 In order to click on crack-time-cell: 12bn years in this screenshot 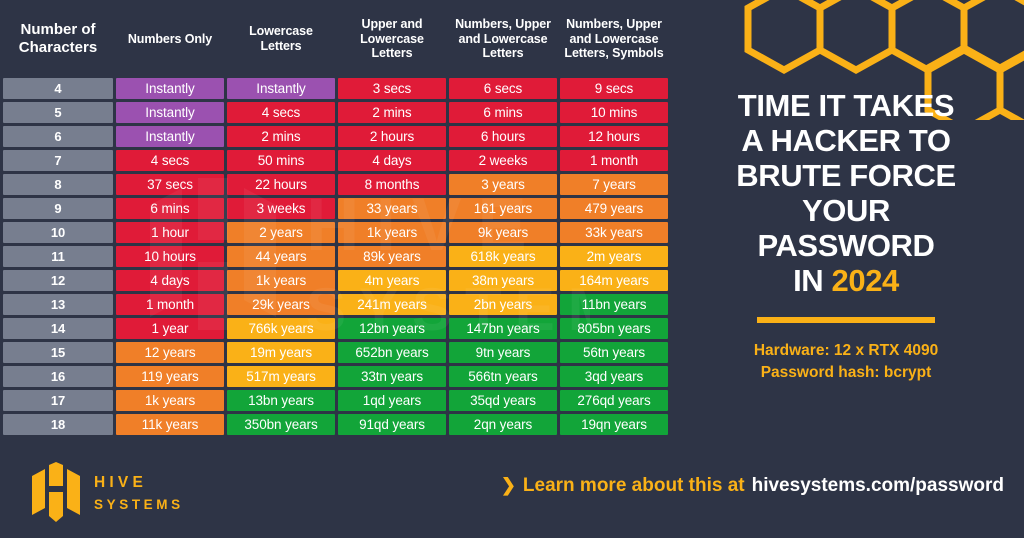, I will do `click(392, 328)`.